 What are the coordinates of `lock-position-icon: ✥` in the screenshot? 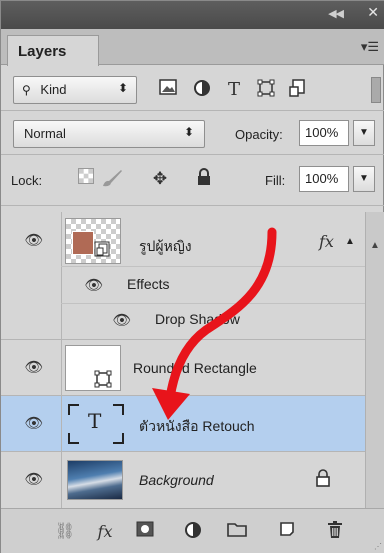 It's located at (160, 179).